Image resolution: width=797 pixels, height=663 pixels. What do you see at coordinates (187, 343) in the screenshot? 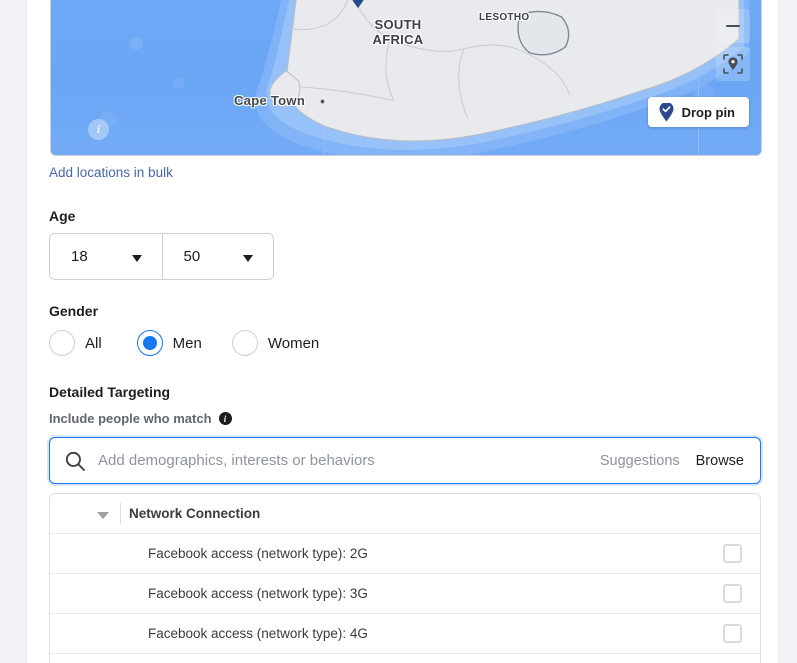
I see `gender-label-men: Men` at bounding box center [187, 343].